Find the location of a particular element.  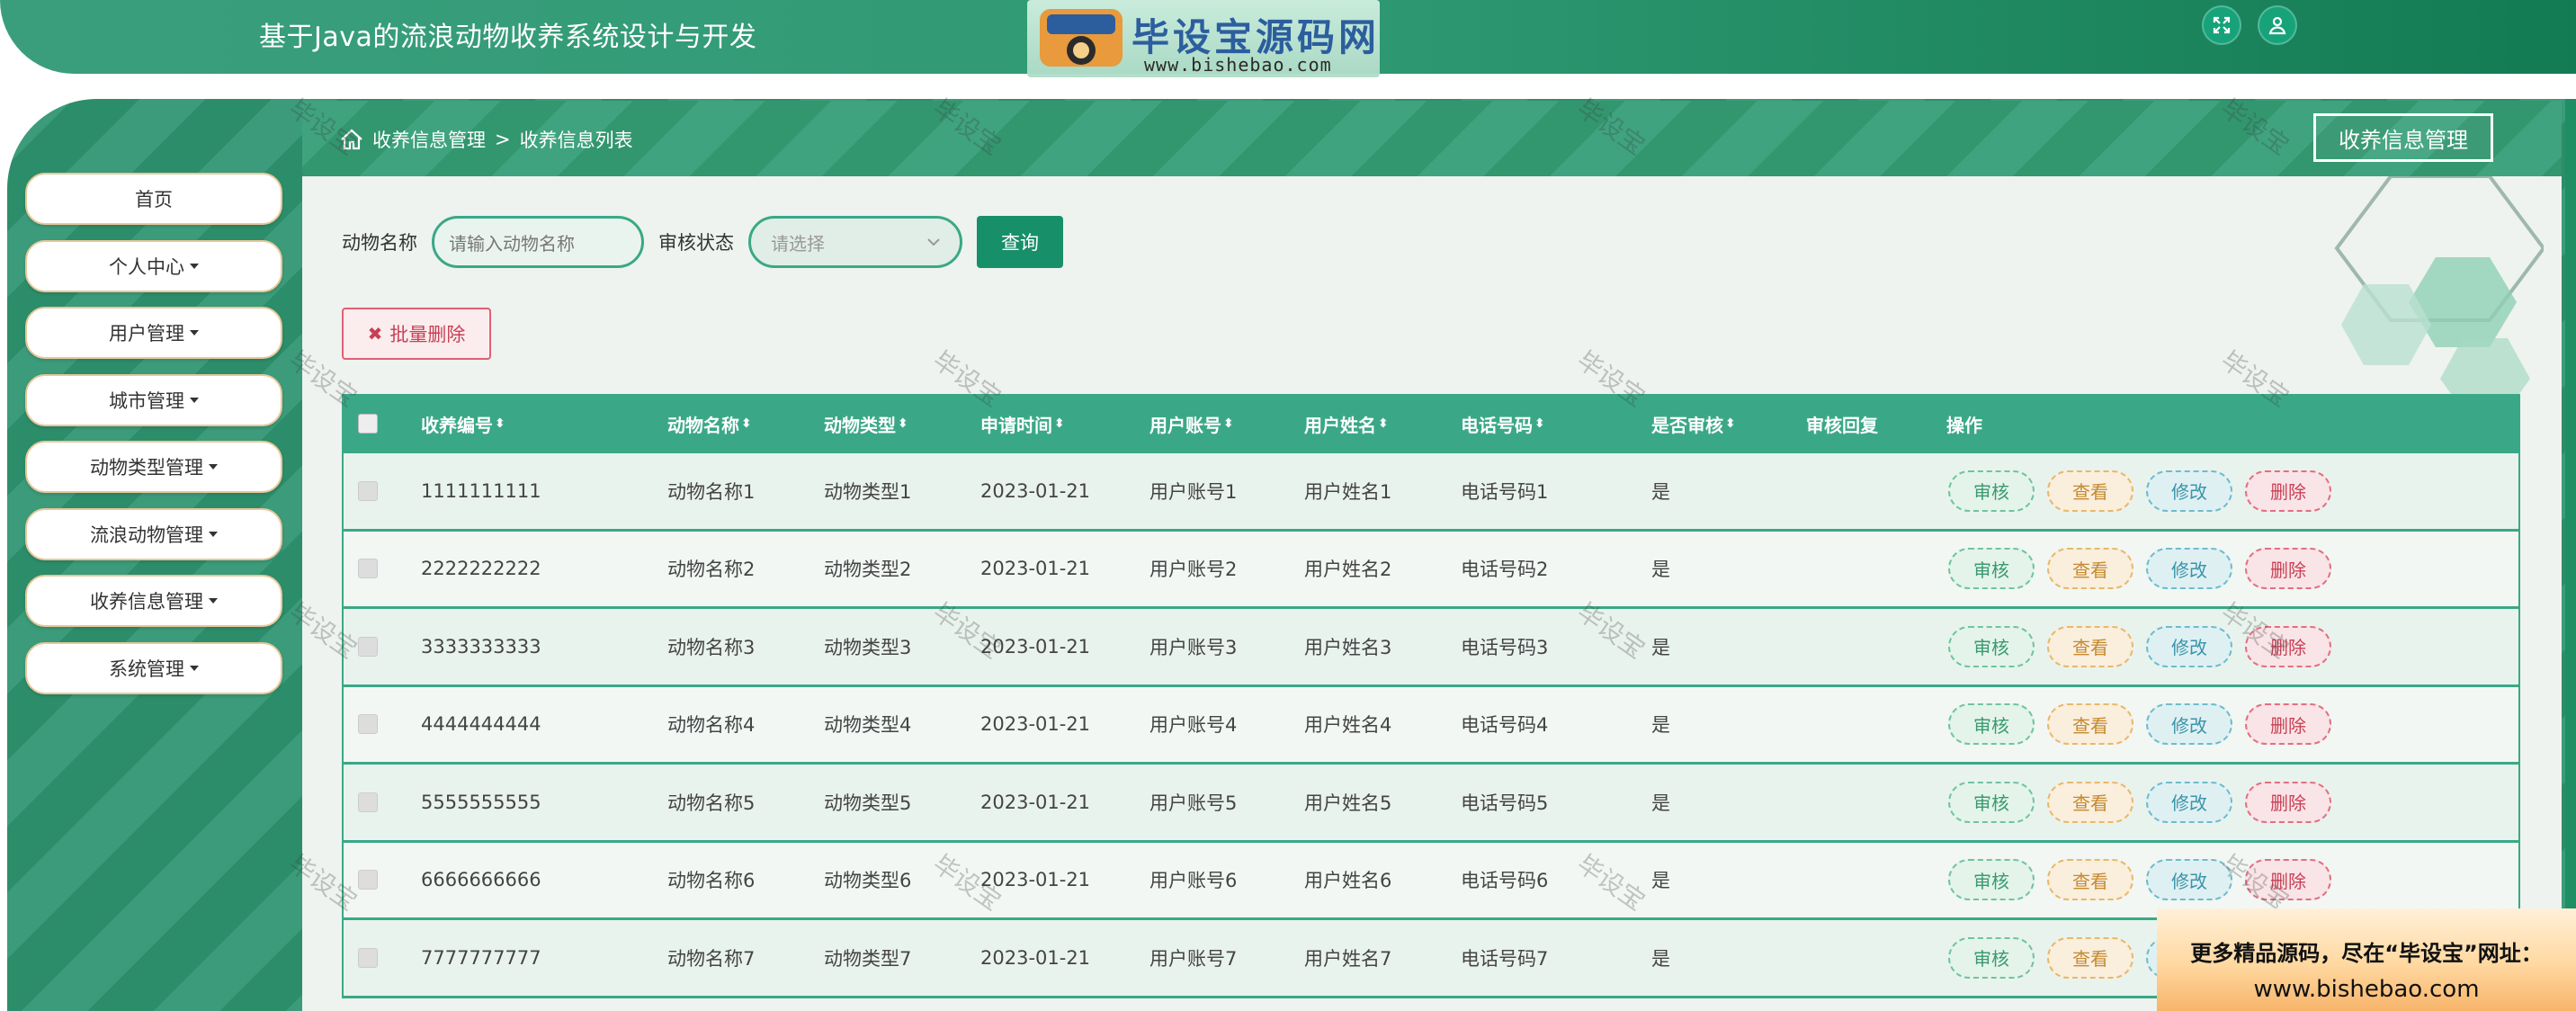

animal-type-cell: 动物类型1 is located at coordinates (868, 491).